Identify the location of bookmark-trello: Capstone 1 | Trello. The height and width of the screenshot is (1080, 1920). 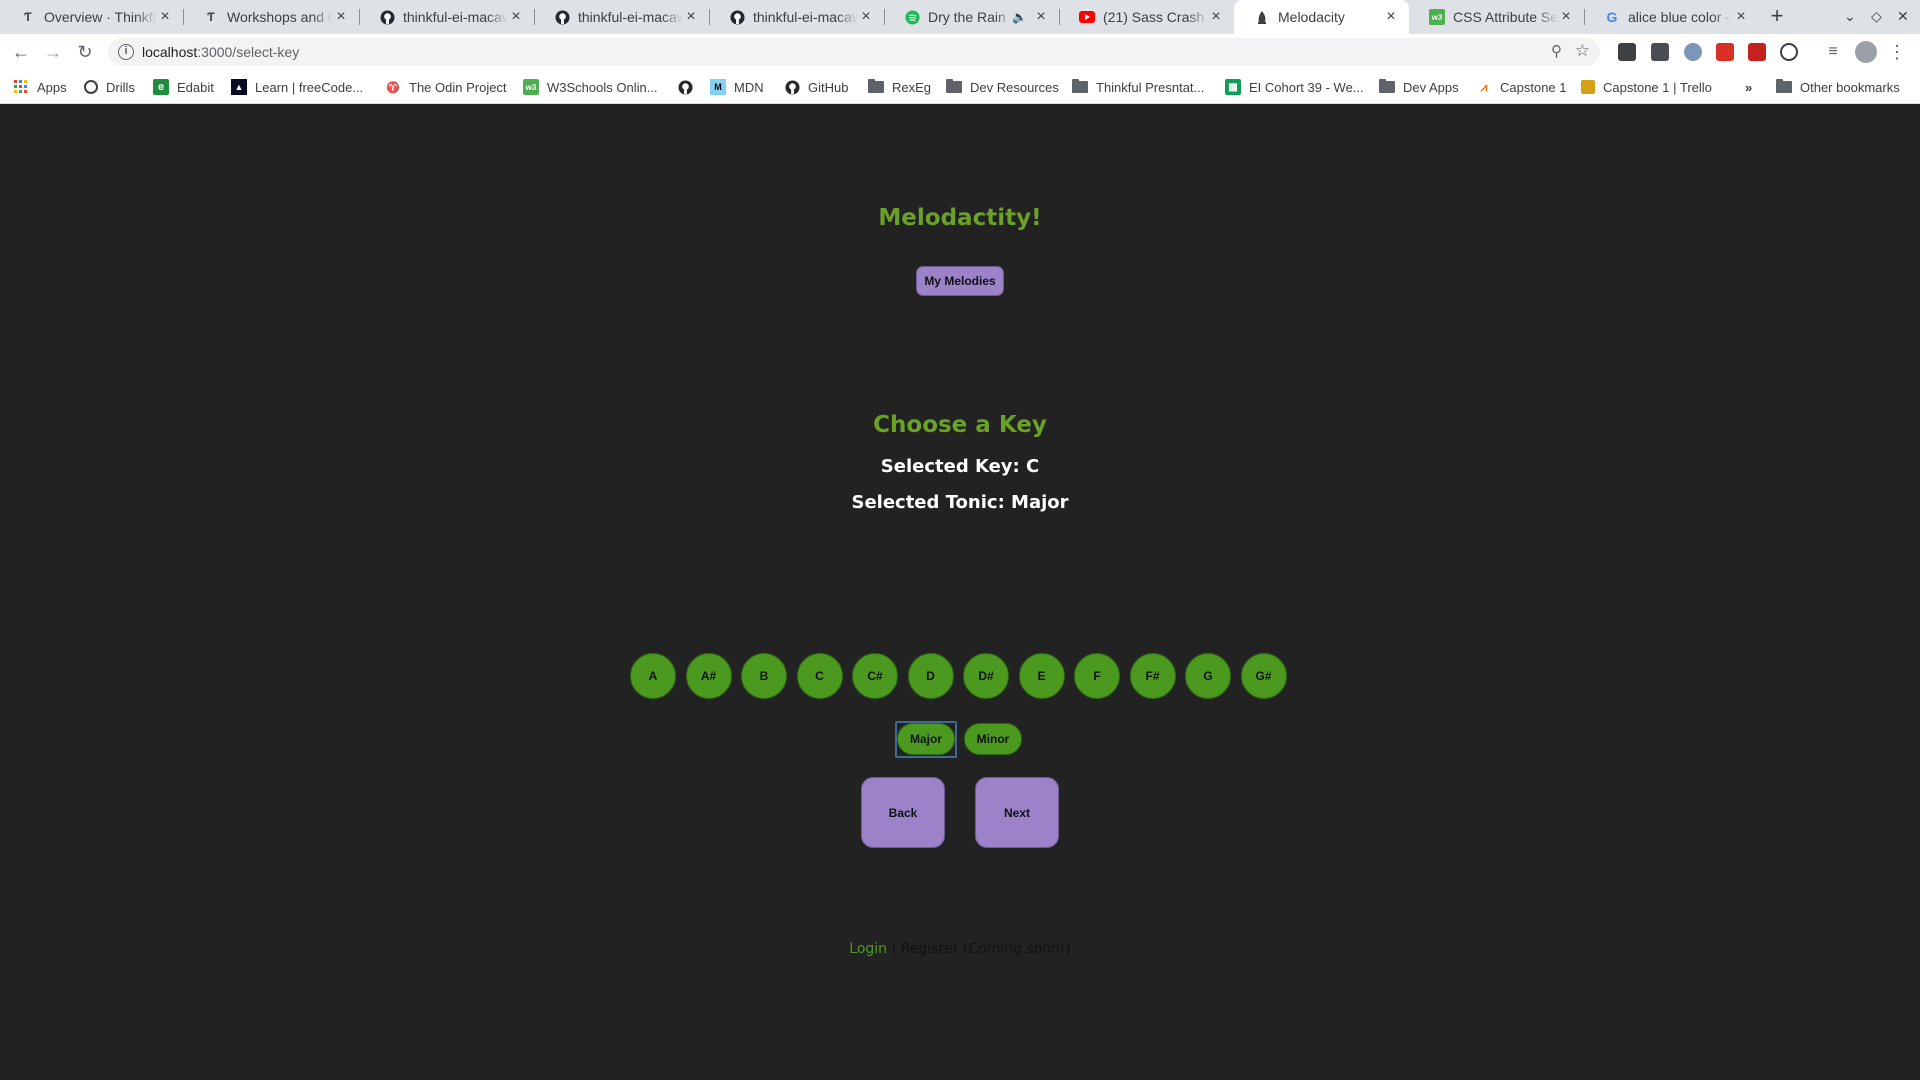
(1646, 87).